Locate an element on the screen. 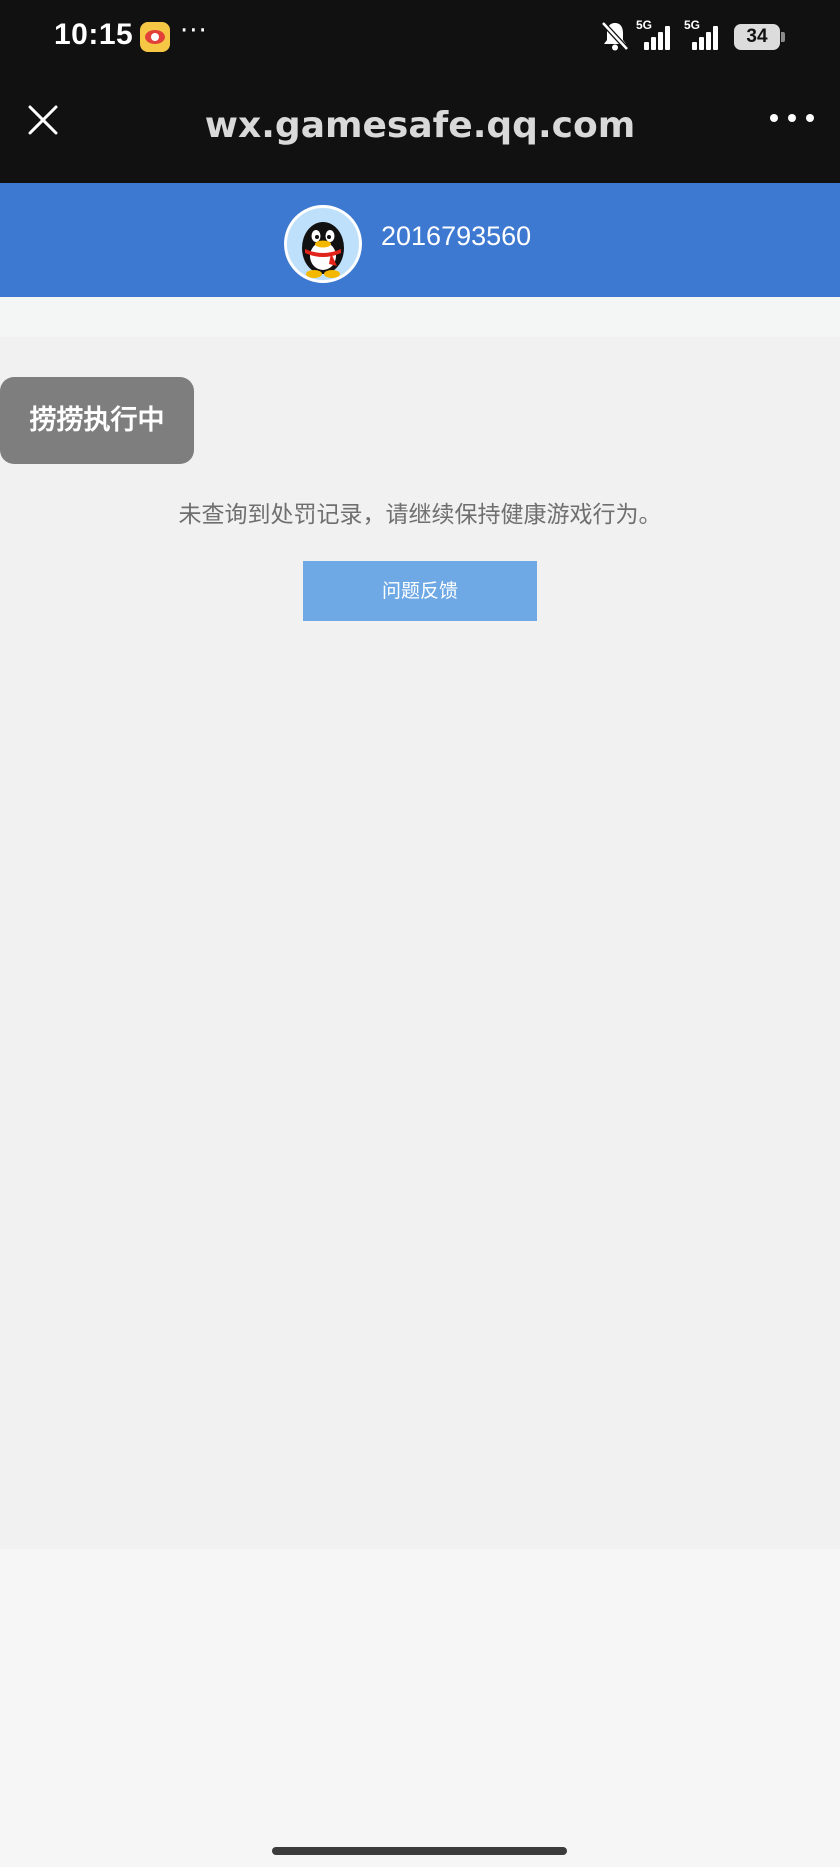  browser-title-bar: wx.gamesafe.qq.com is located at coordinates (420, 129).